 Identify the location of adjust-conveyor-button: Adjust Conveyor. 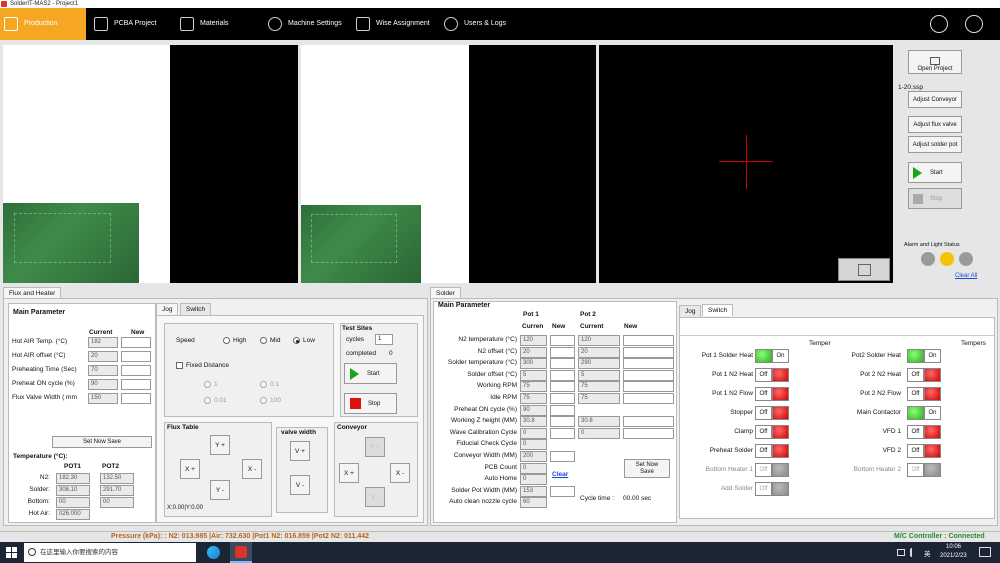
(935, 99).